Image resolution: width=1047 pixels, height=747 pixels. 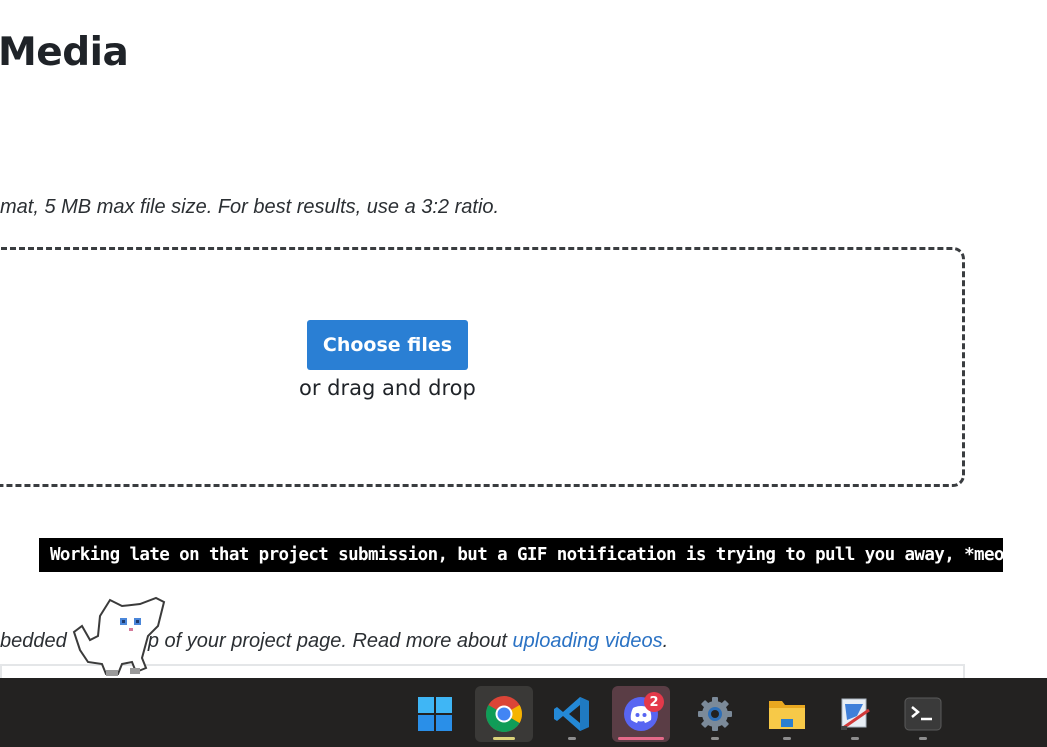 I want to click on taskbar-chrome, so click(x=504, y=714).